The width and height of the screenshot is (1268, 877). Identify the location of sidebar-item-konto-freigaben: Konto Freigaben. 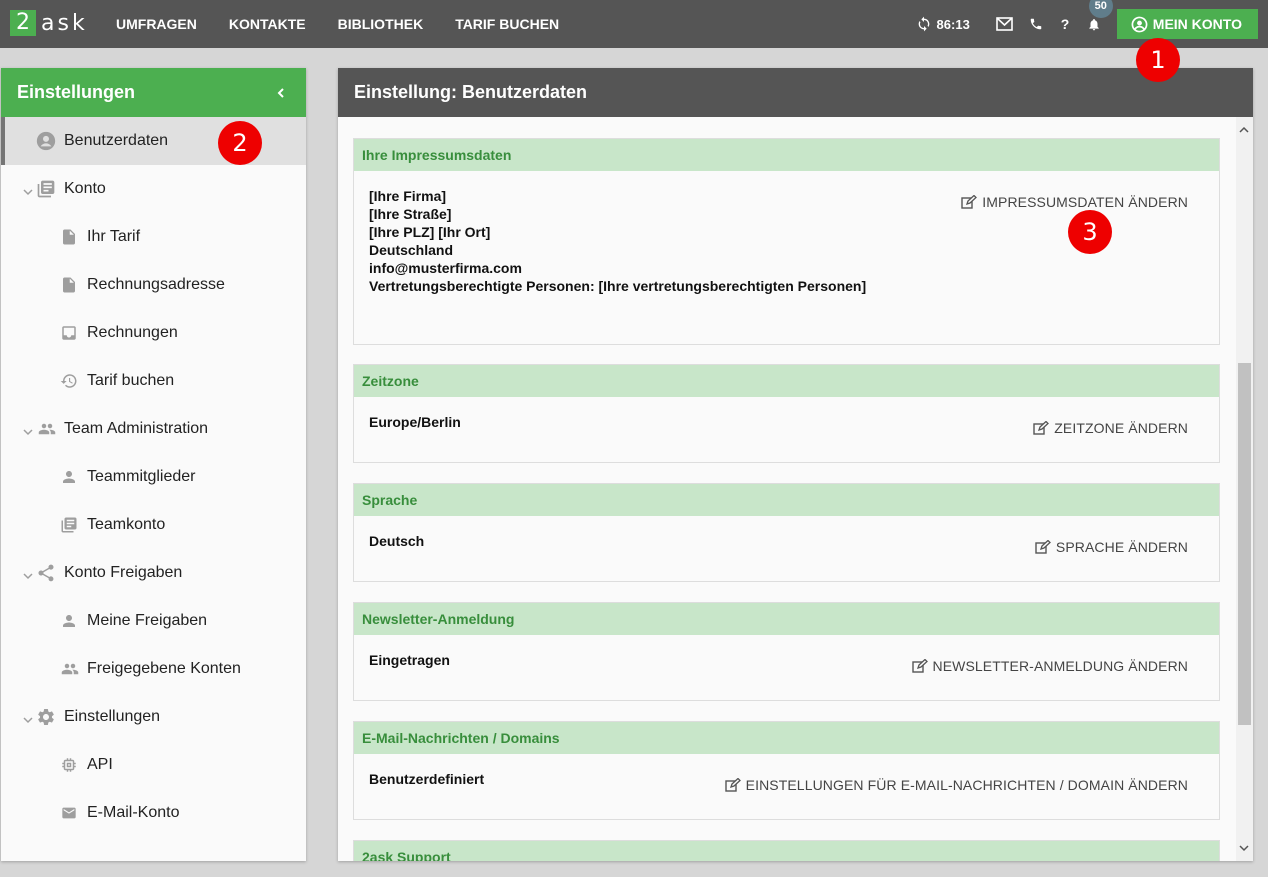
(153, 573).